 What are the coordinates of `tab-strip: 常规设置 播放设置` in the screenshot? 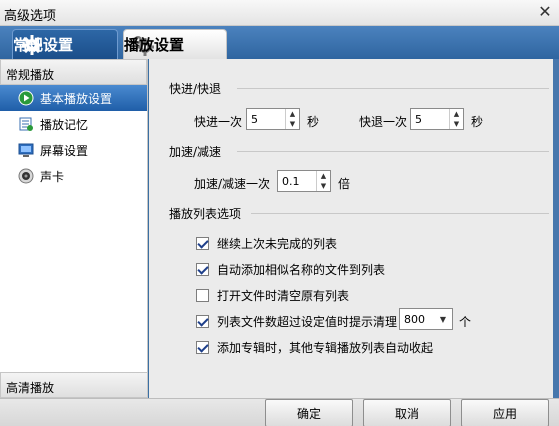 It's located at (279, 42).